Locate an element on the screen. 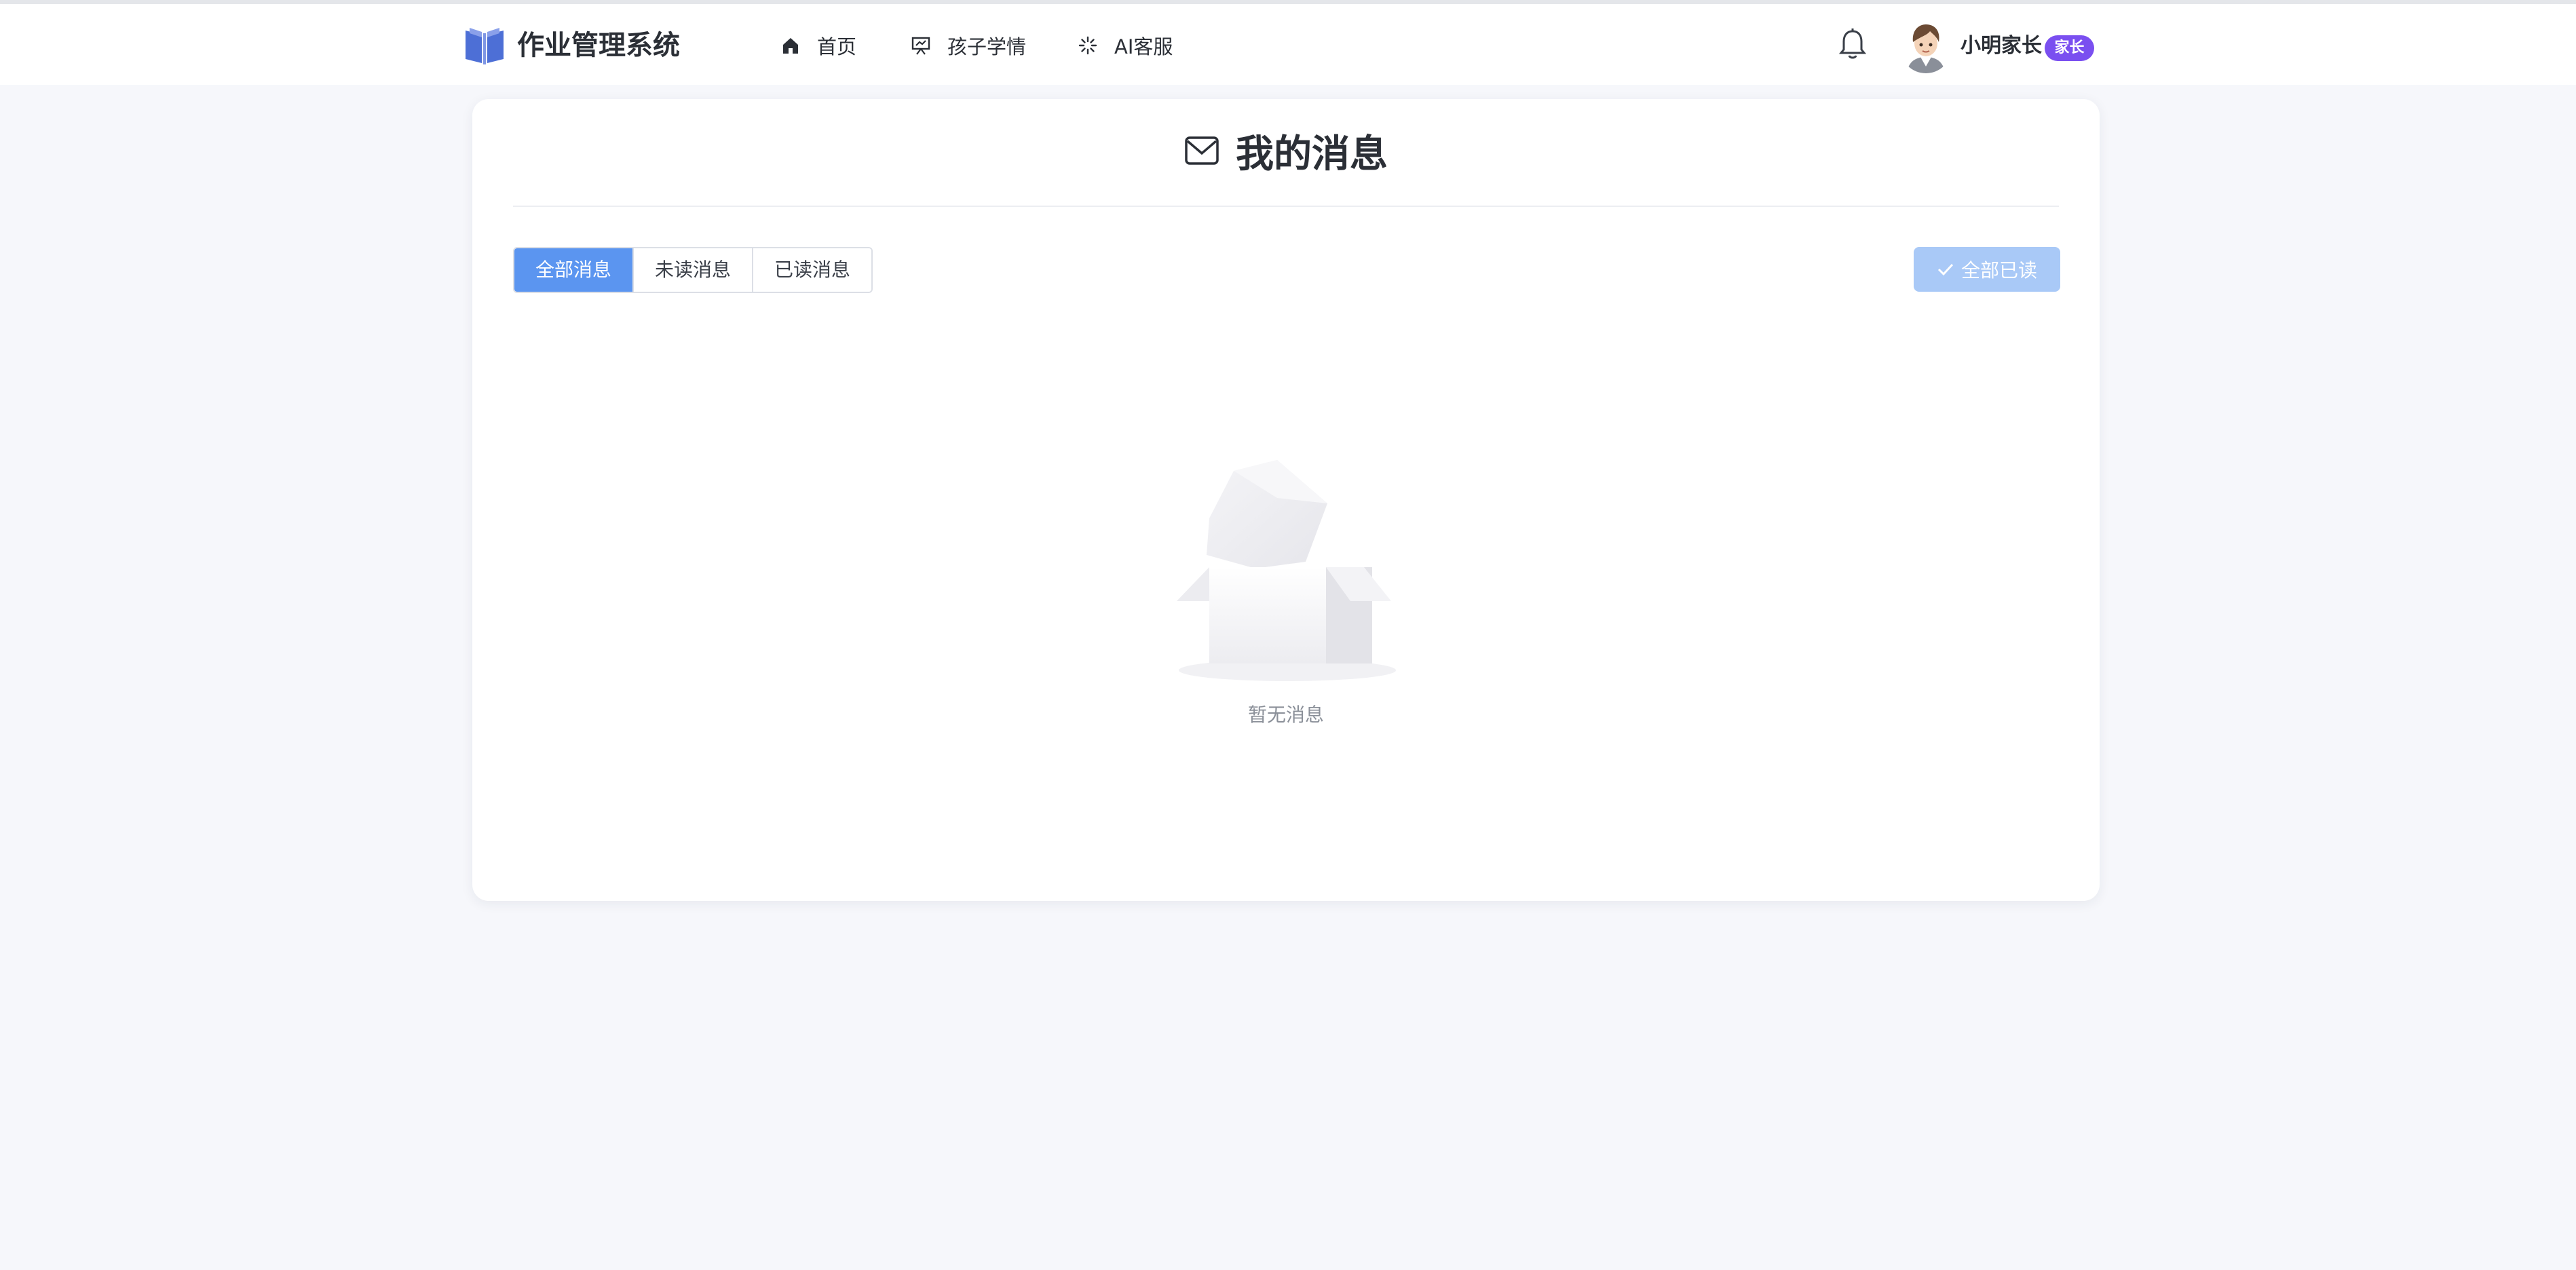 This screenshot has height=1270, width=2576. envelope-icon is located at coordinates (1202, 150).